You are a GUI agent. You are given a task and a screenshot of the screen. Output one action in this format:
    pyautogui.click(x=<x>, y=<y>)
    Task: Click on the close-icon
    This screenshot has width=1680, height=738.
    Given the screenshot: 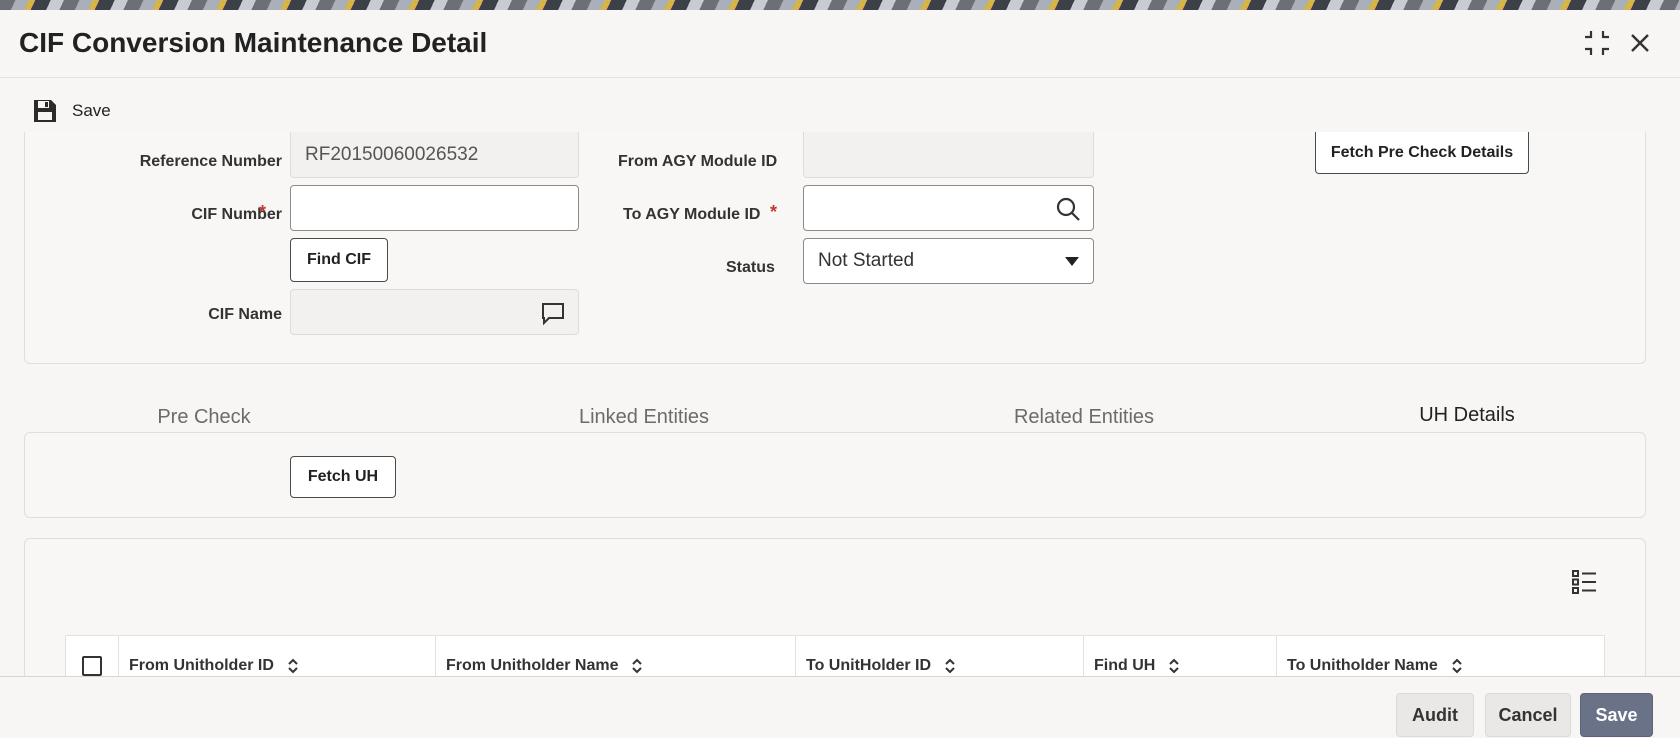 What is the action you would take?
    pyautogui.click(x=1640, y=43)
    